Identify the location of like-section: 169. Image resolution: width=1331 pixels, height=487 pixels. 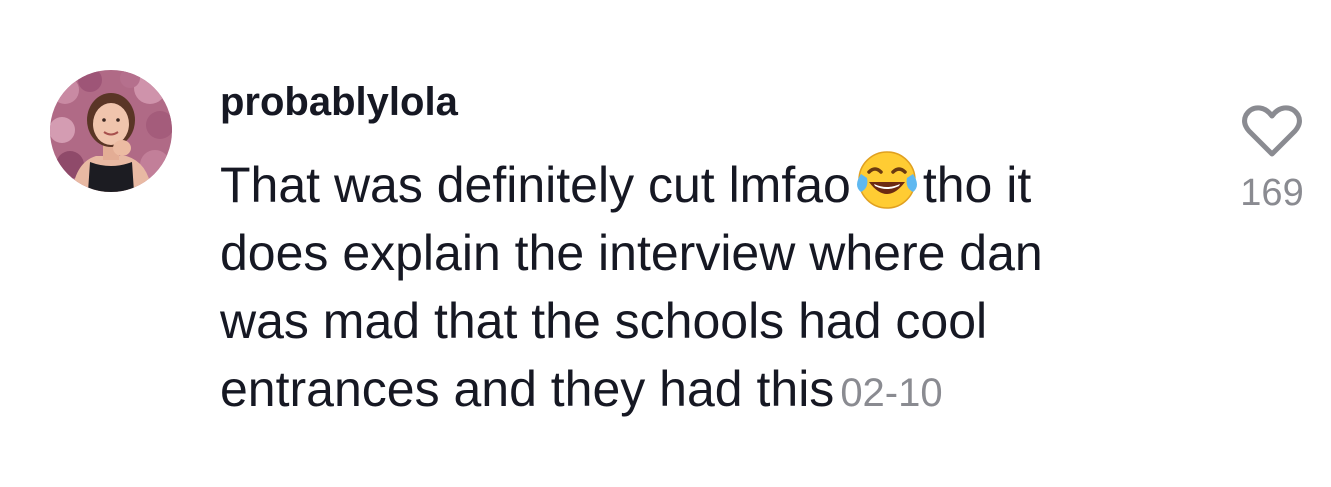
(1272, 159).